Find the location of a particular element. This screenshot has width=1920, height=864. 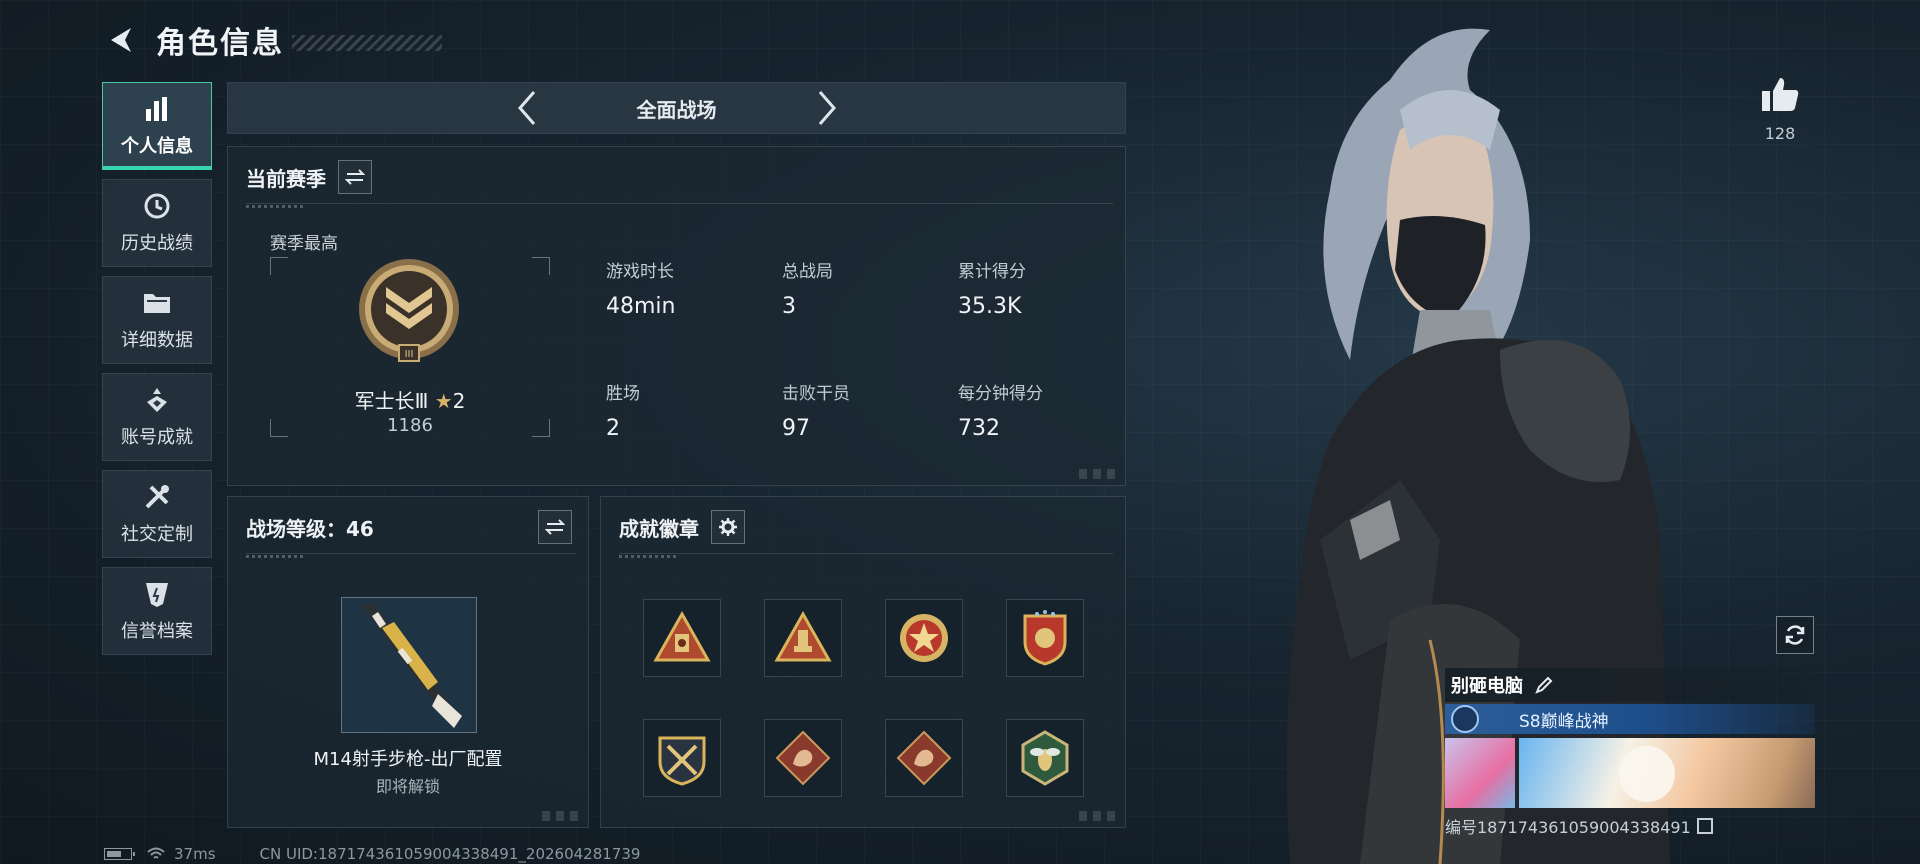

achievement-icon is located at coordinates (157, 400).